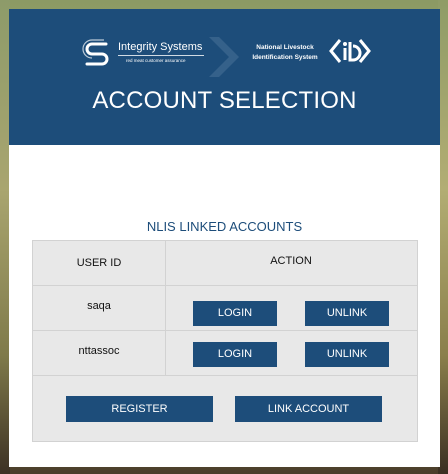  What do you see at coordinates (308, 409) in the screenshot?
I see `link-account-button: LINK ACCOUNT` at bounding box center [308, 409].